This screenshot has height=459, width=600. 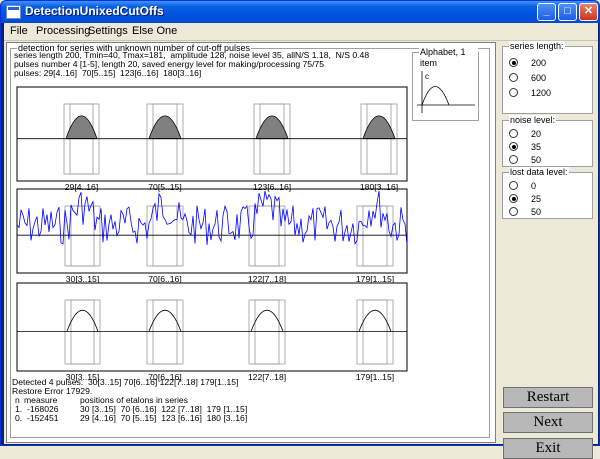 What do you see at coordinates (379, 187) in the screenshot?
I see `source-pulse-label: 180[3..16]` at bounding box center [379, 187].